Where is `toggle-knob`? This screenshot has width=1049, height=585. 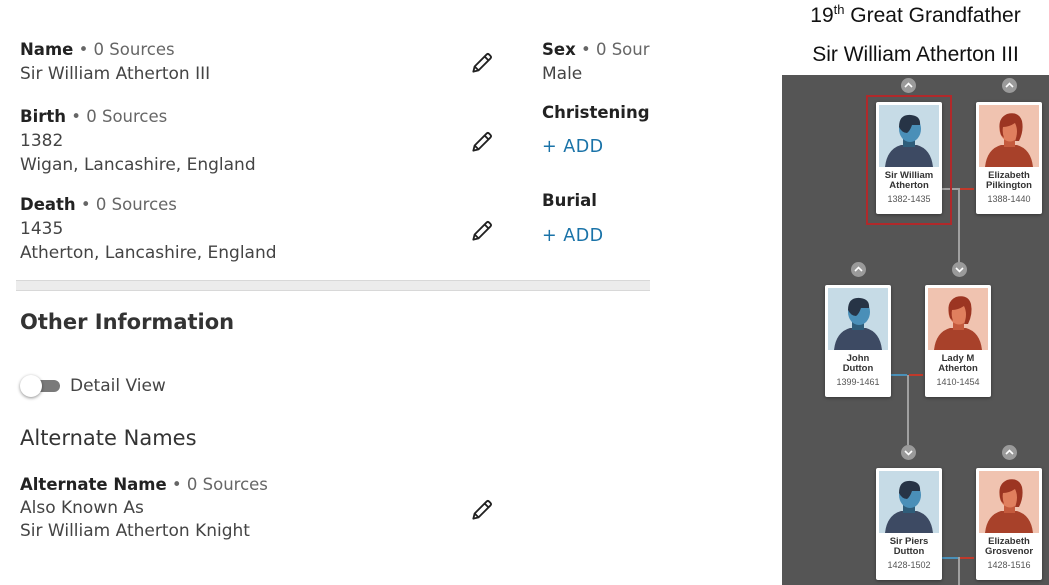
toggle-knob is located at coordinates (31, 386).